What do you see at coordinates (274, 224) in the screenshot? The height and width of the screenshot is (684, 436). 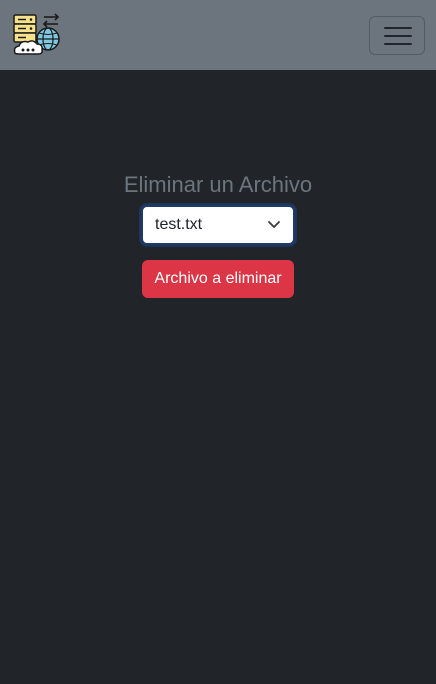 I see `chevron-down-icon` at bounding box center [274, 224].